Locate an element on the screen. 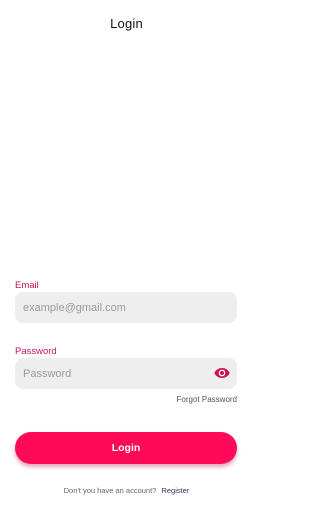 The height and width of the screenshot is (512, 320). page-title: Login is located at coordinates (126, 23).